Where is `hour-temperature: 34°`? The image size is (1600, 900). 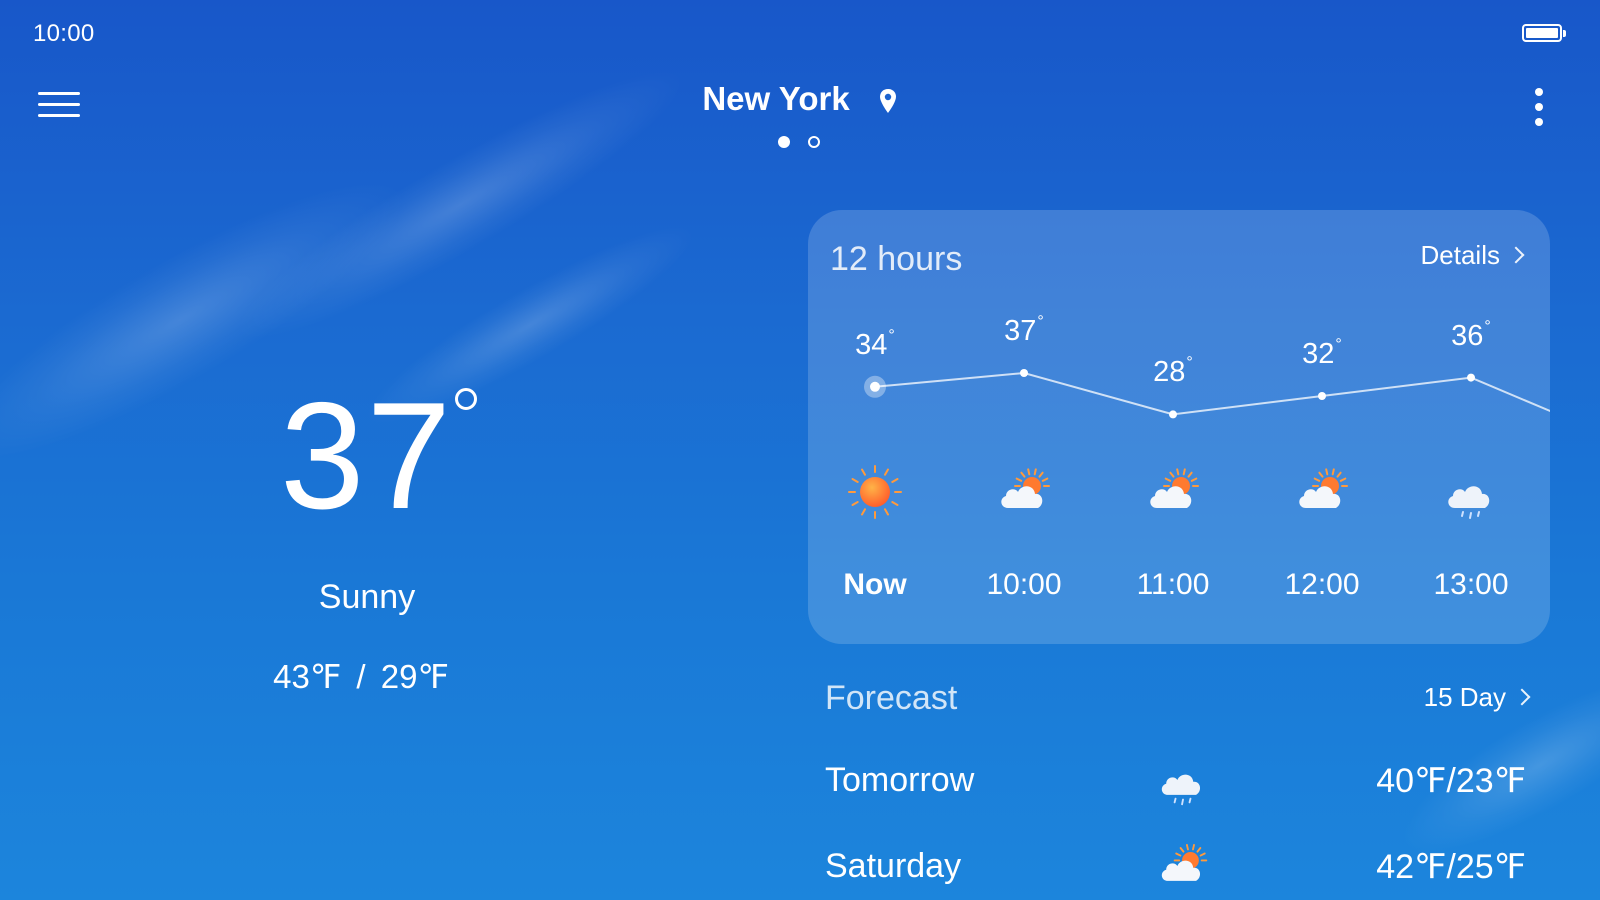
hour-temperature: 34° is located at coordinates (875, 344).